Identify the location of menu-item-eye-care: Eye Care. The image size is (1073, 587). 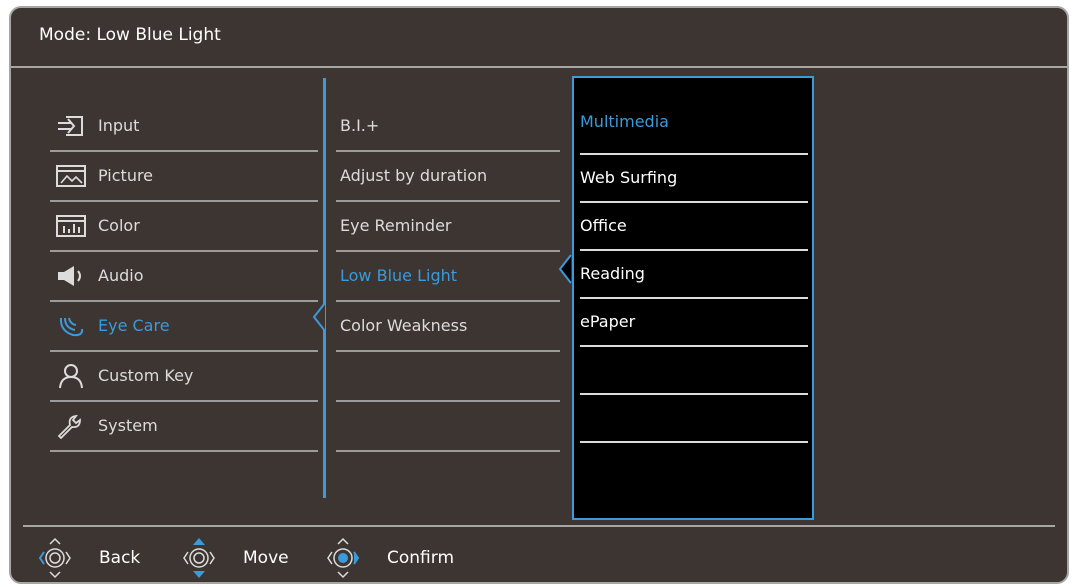
(184, 327).